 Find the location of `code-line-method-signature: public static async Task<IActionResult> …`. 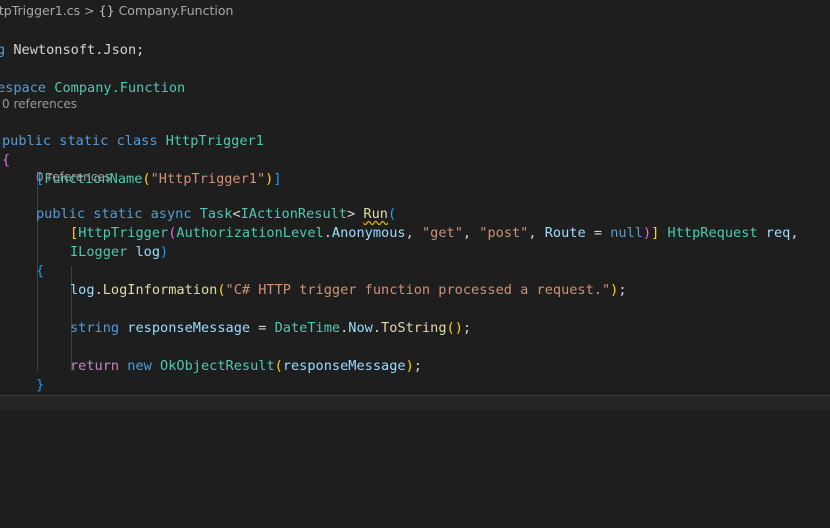

code-line-method-signature: public static async Task<IActionResult> … is located at coordinates (216, 204).